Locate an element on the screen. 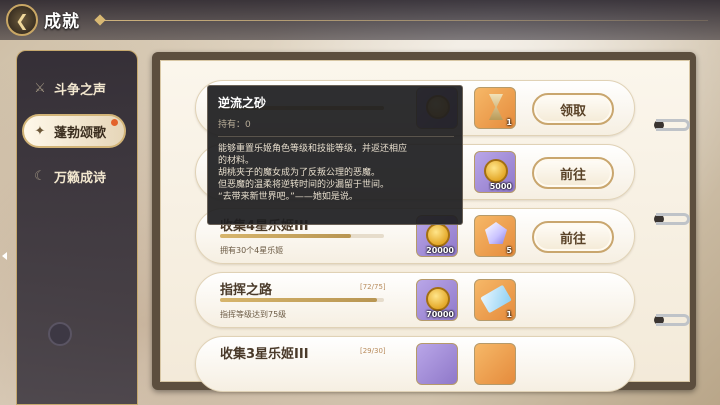  tooltip-line: “去带来新世界吧。”——她如是说。 is located at coordinates (288, 197).